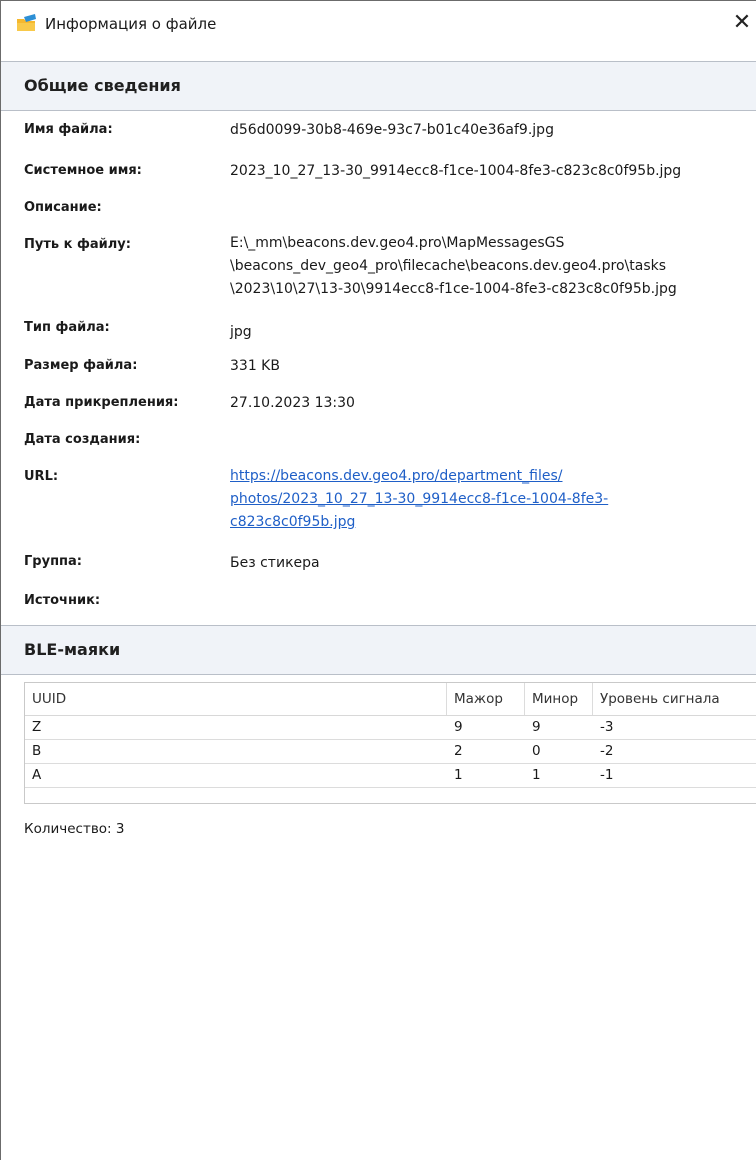 The width and height of the screenshot is (756, 1160). Describe the element at coordinates (37, 751) in the screenshot. I see `cell-uuid: B` at that location.